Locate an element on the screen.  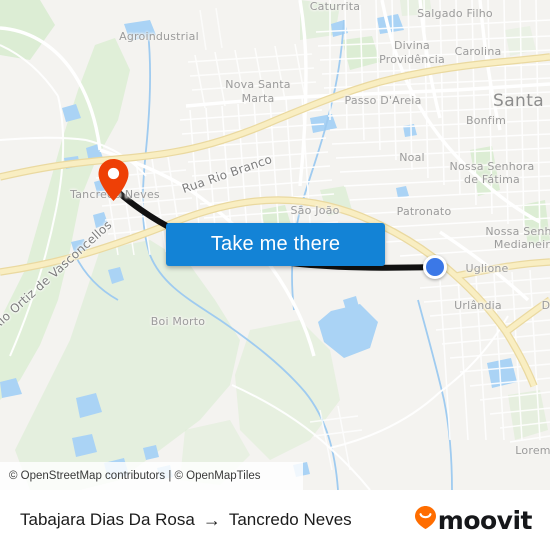
take-me-there-button: Take me there is located at coordinates (275, 244).